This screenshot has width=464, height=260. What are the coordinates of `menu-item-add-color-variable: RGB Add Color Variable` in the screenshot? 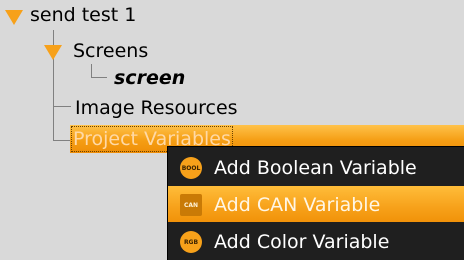 It's located at (316, 241).